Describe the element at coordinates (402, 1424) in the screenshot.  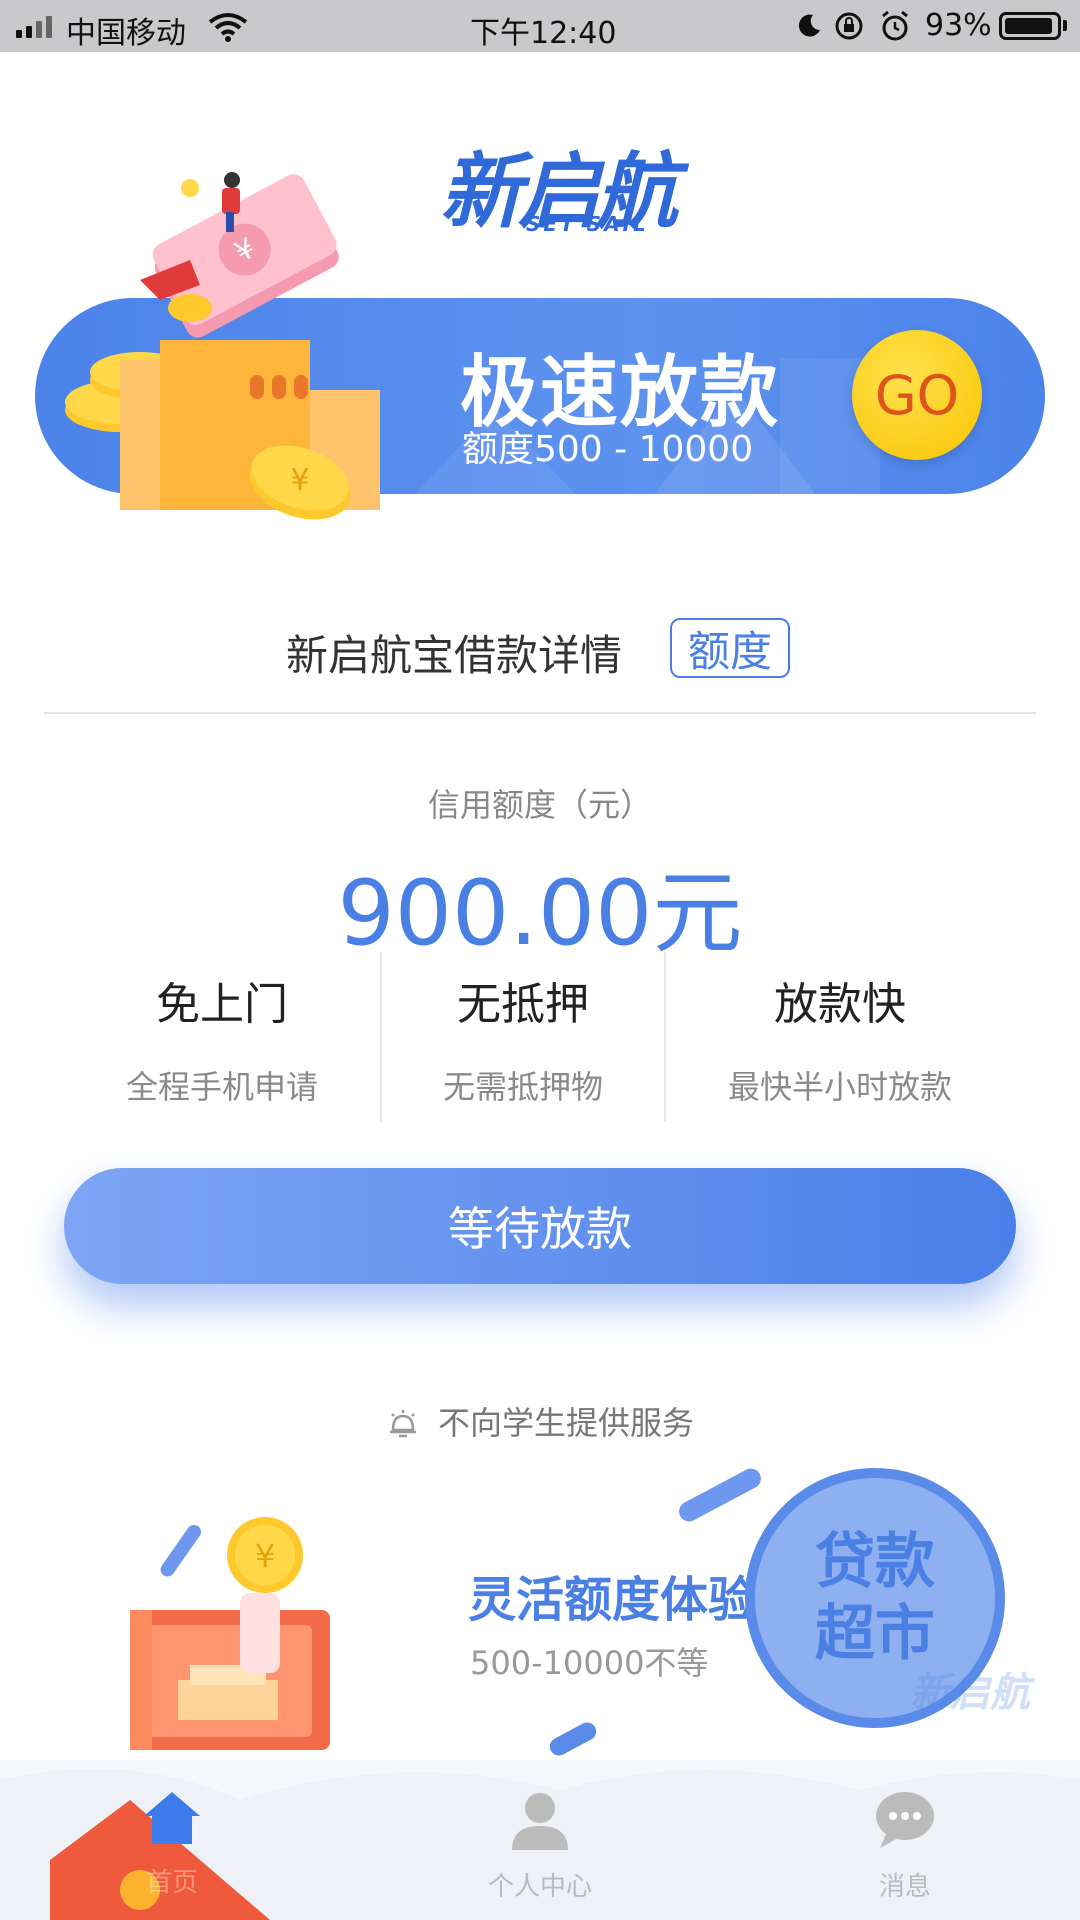
I see `bell-icon` at that location.